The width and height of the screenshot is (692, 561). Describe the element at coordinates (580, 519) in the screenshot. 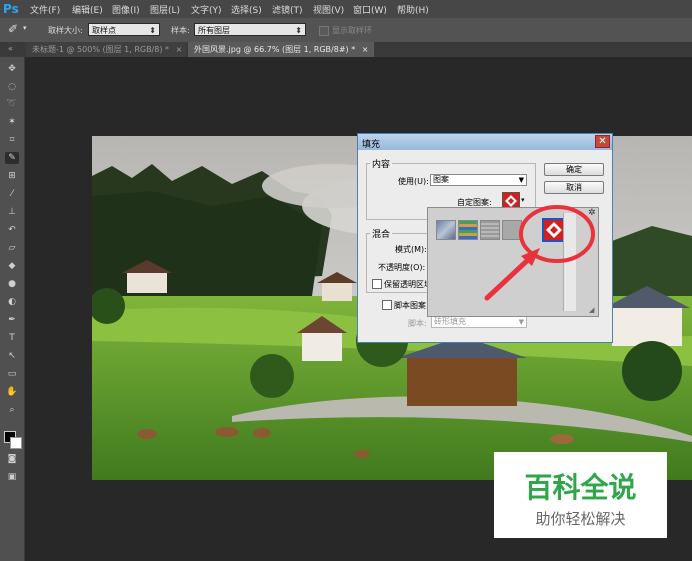

I see `watermark-subtitle: 助你轻松解决` at that location.